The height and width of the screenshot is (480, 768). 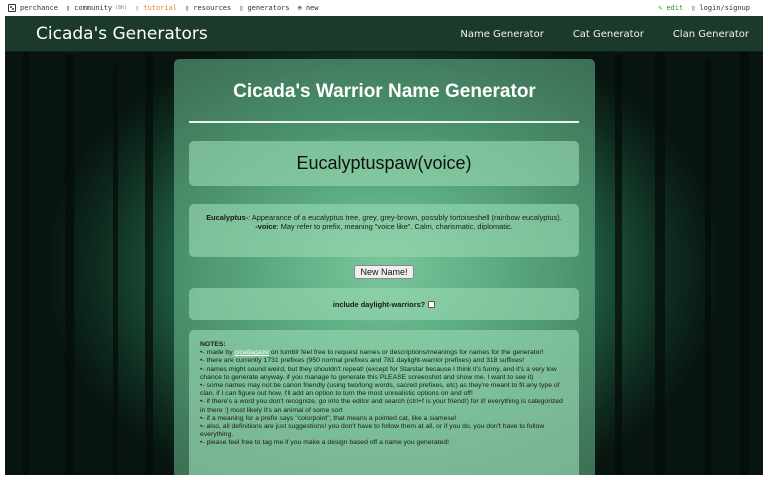 I want to click on daylight-warriors-label: include daylight-warriors?, so click(x=379, y=304).